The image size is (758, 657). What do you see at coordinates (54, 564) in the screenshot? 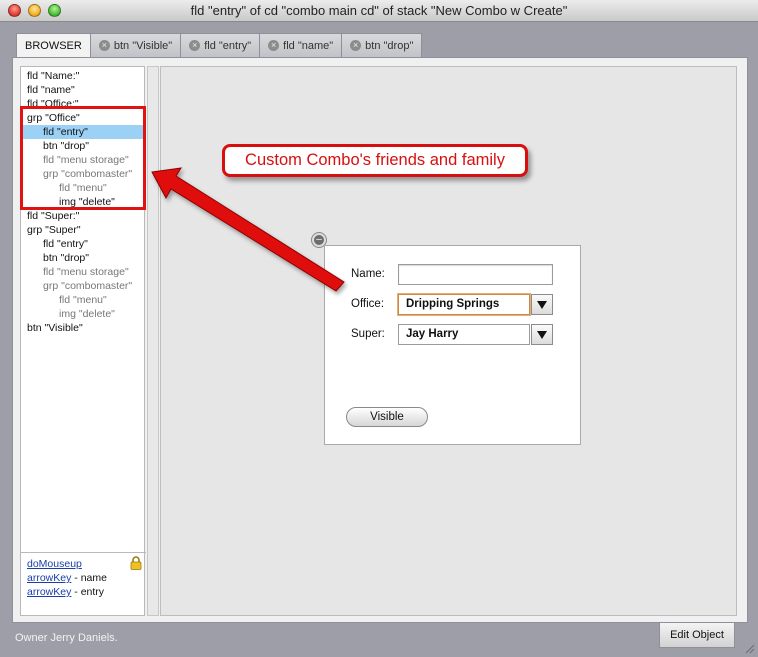
I see `handler-link: doMouseup` at bounding box center [54, 564].